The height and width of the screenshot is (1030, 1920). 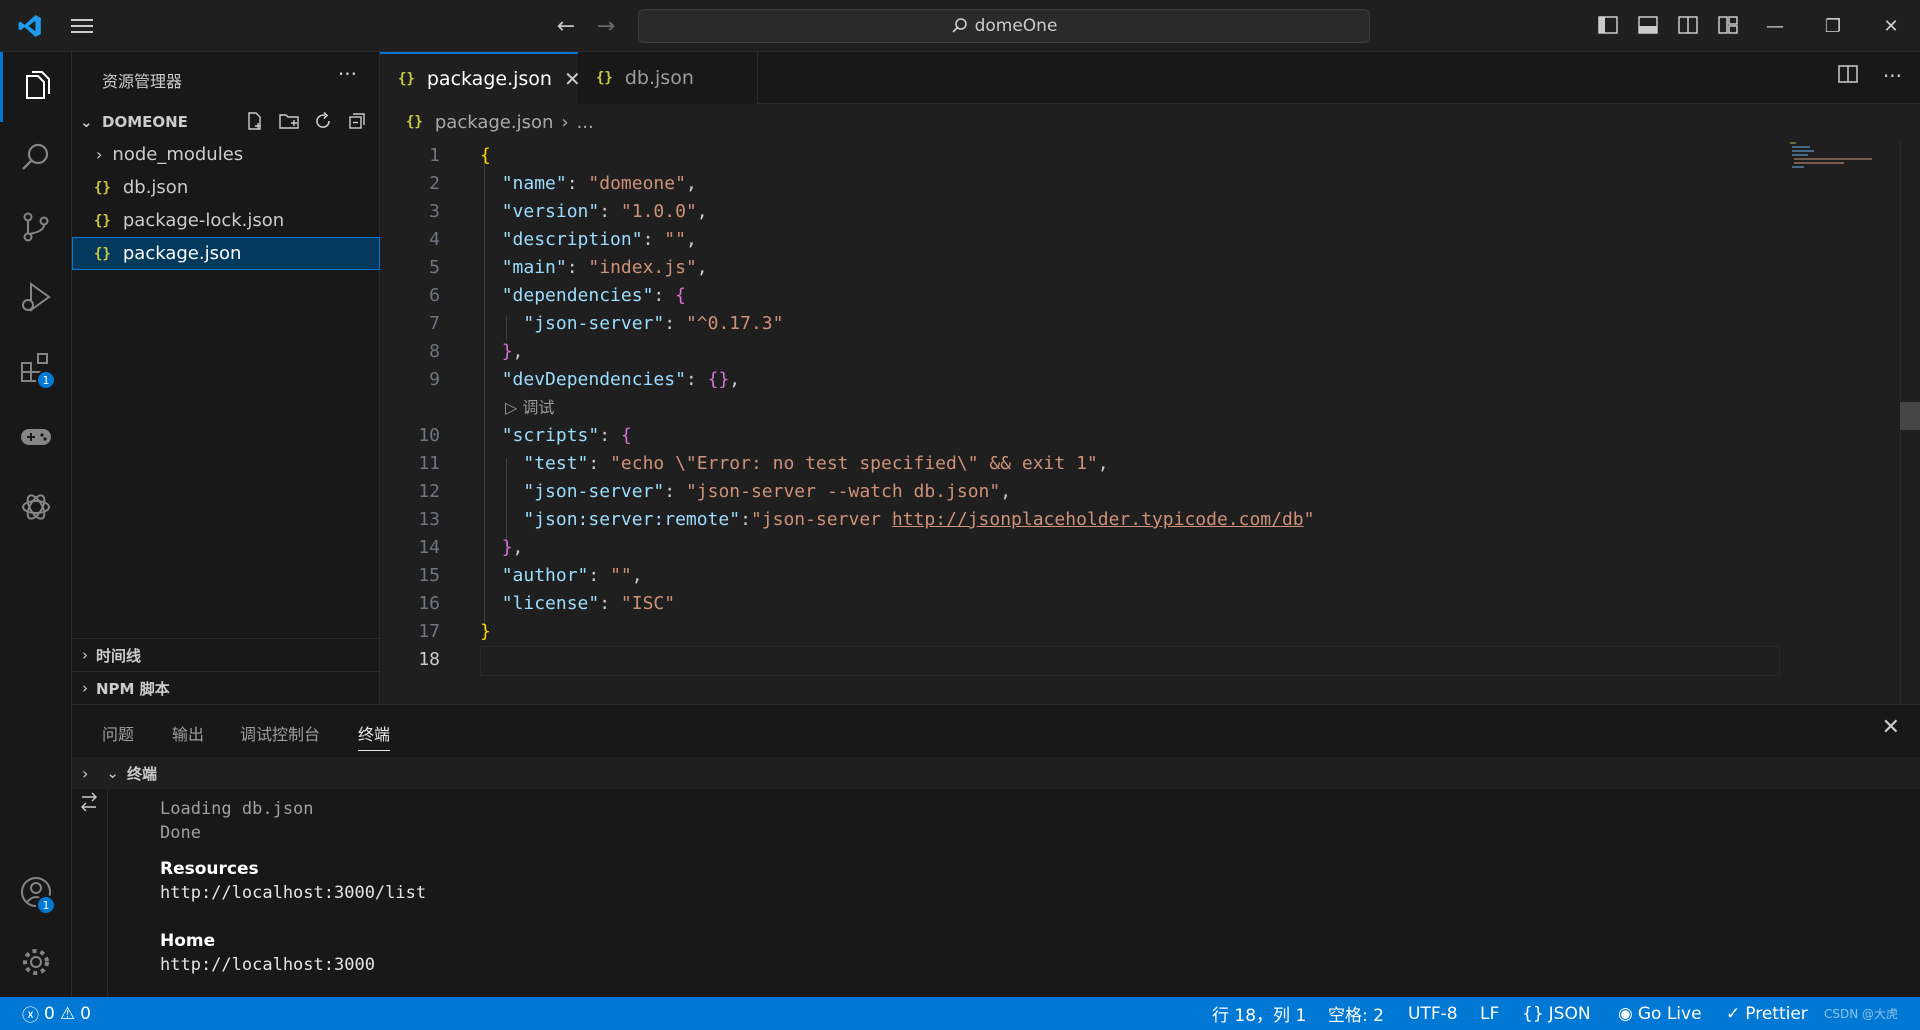 I want to click on timeline-label: 时间线, so click(x=119, y=655).